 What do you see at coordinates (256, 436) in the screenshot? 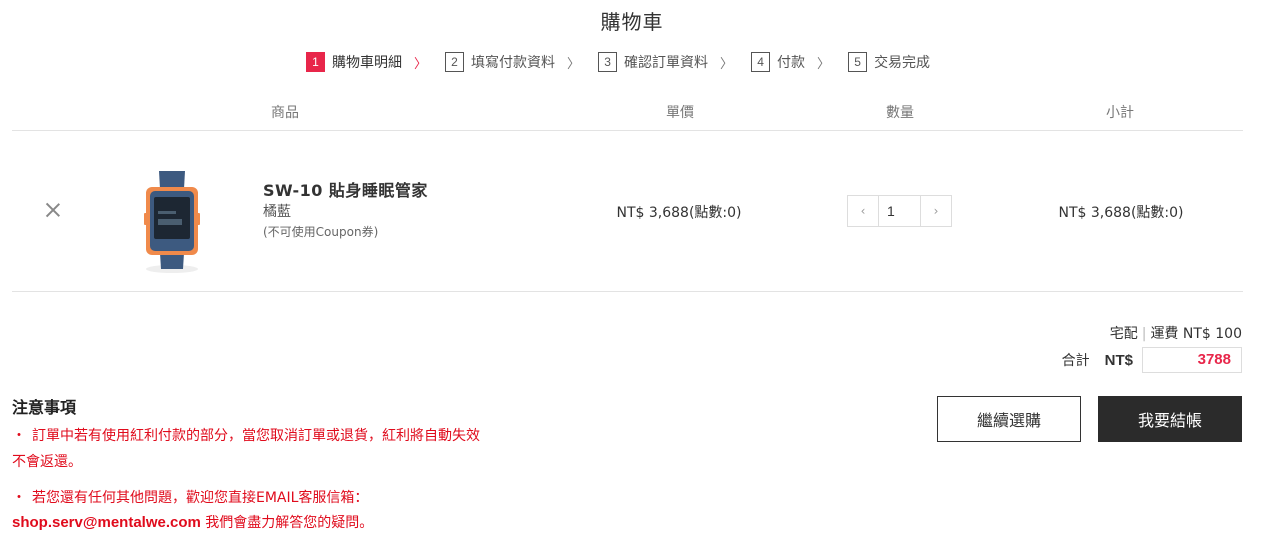
I see `note-text: 訂單中若有使用紅利付款的部分，當您取消訂單或退貨，紅利將自動失效` at bounding box center [256, 436].